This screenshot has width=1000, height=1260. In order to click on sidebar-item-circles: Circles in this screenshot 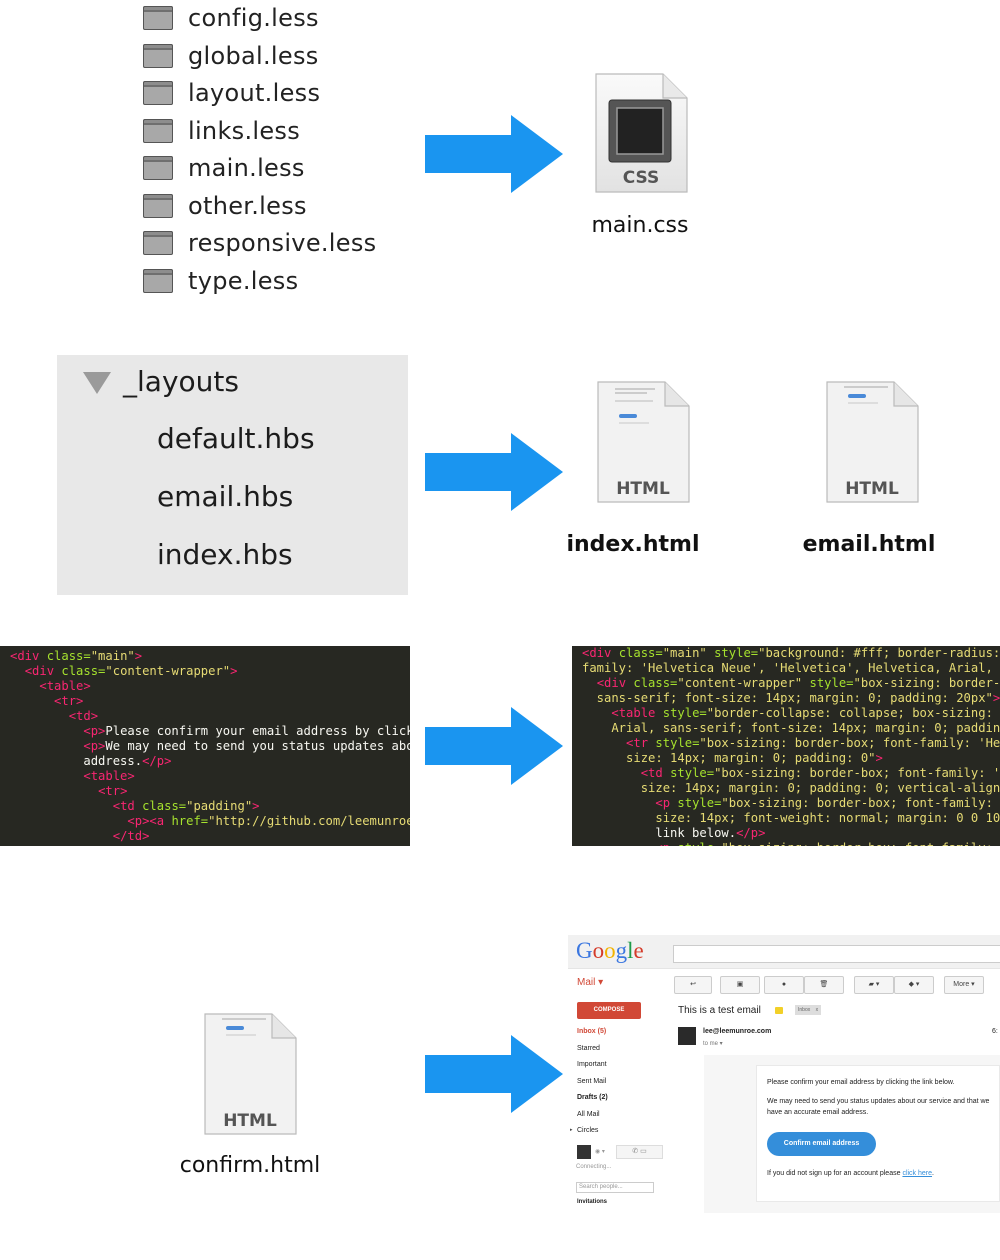, I will do `click(587, 1130)`.